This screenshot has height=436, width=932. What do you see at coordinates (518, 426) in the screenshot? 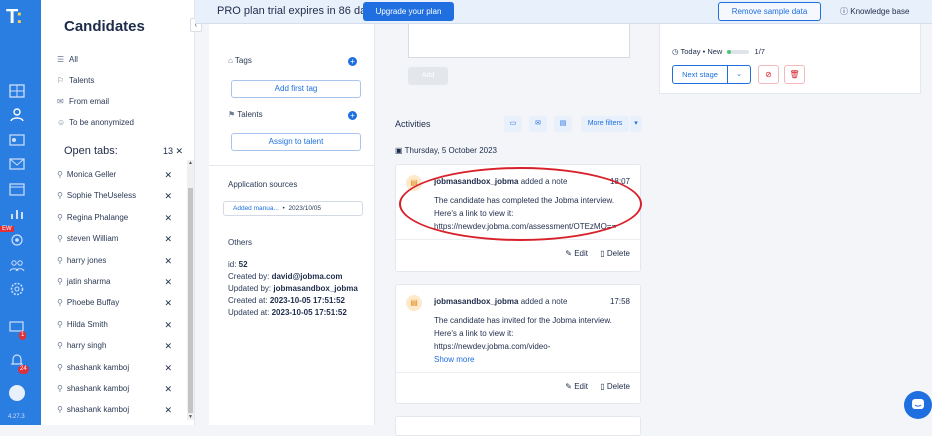
I see `activity-card` at bounding box center [518, 426].